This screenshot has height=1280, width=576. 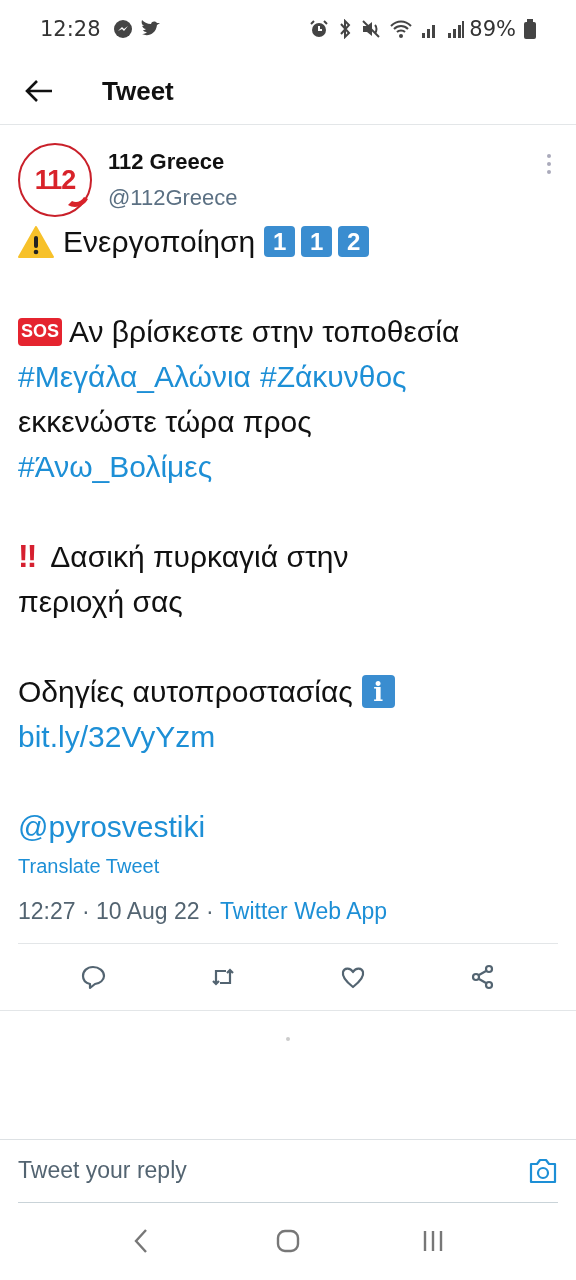 What do you see at coordinates (70, 29) in the screenshot?
I see `status-time: 12:28` at bounding box center [70, 29].